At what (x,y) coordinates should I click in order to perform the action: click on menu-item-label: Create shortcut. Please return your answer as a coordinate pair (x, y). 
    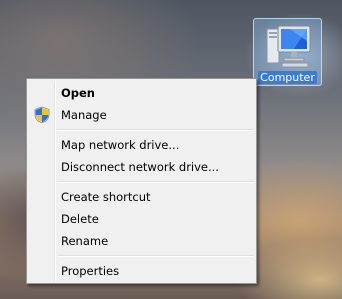
    Looking at the image, I should click on (106, 197).